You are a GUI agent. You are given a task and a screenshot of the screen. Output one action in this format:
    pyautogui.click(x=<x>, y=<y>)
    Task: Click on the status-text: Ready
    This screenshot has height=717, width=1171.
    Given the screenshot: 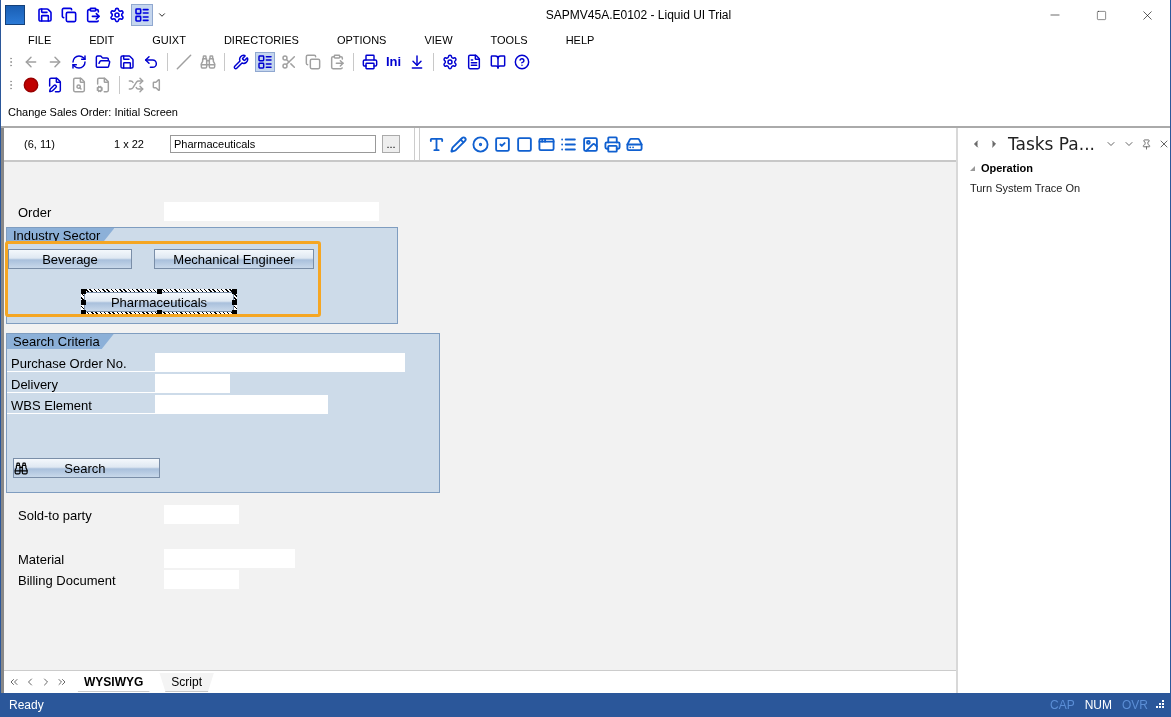 What is the action you would take?
    pyautogui.click(x=27, y=705)
    